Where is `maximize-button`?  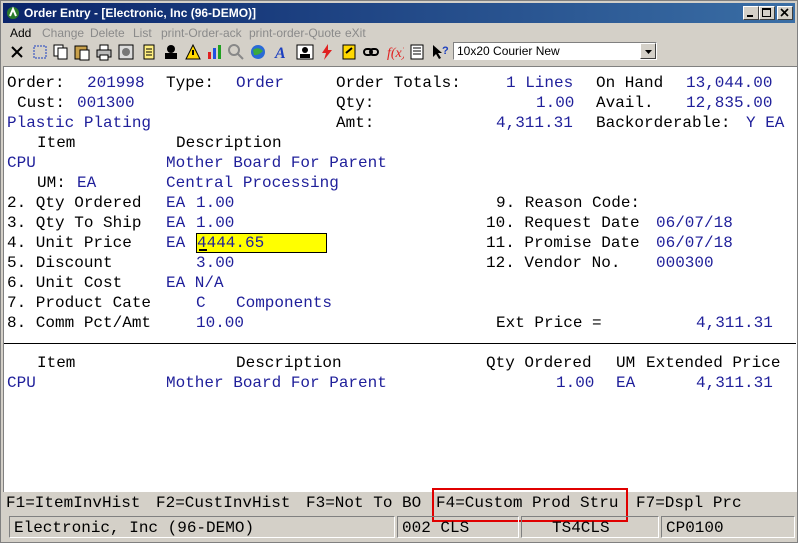 maximize-button is located at coordinates (767, 13).